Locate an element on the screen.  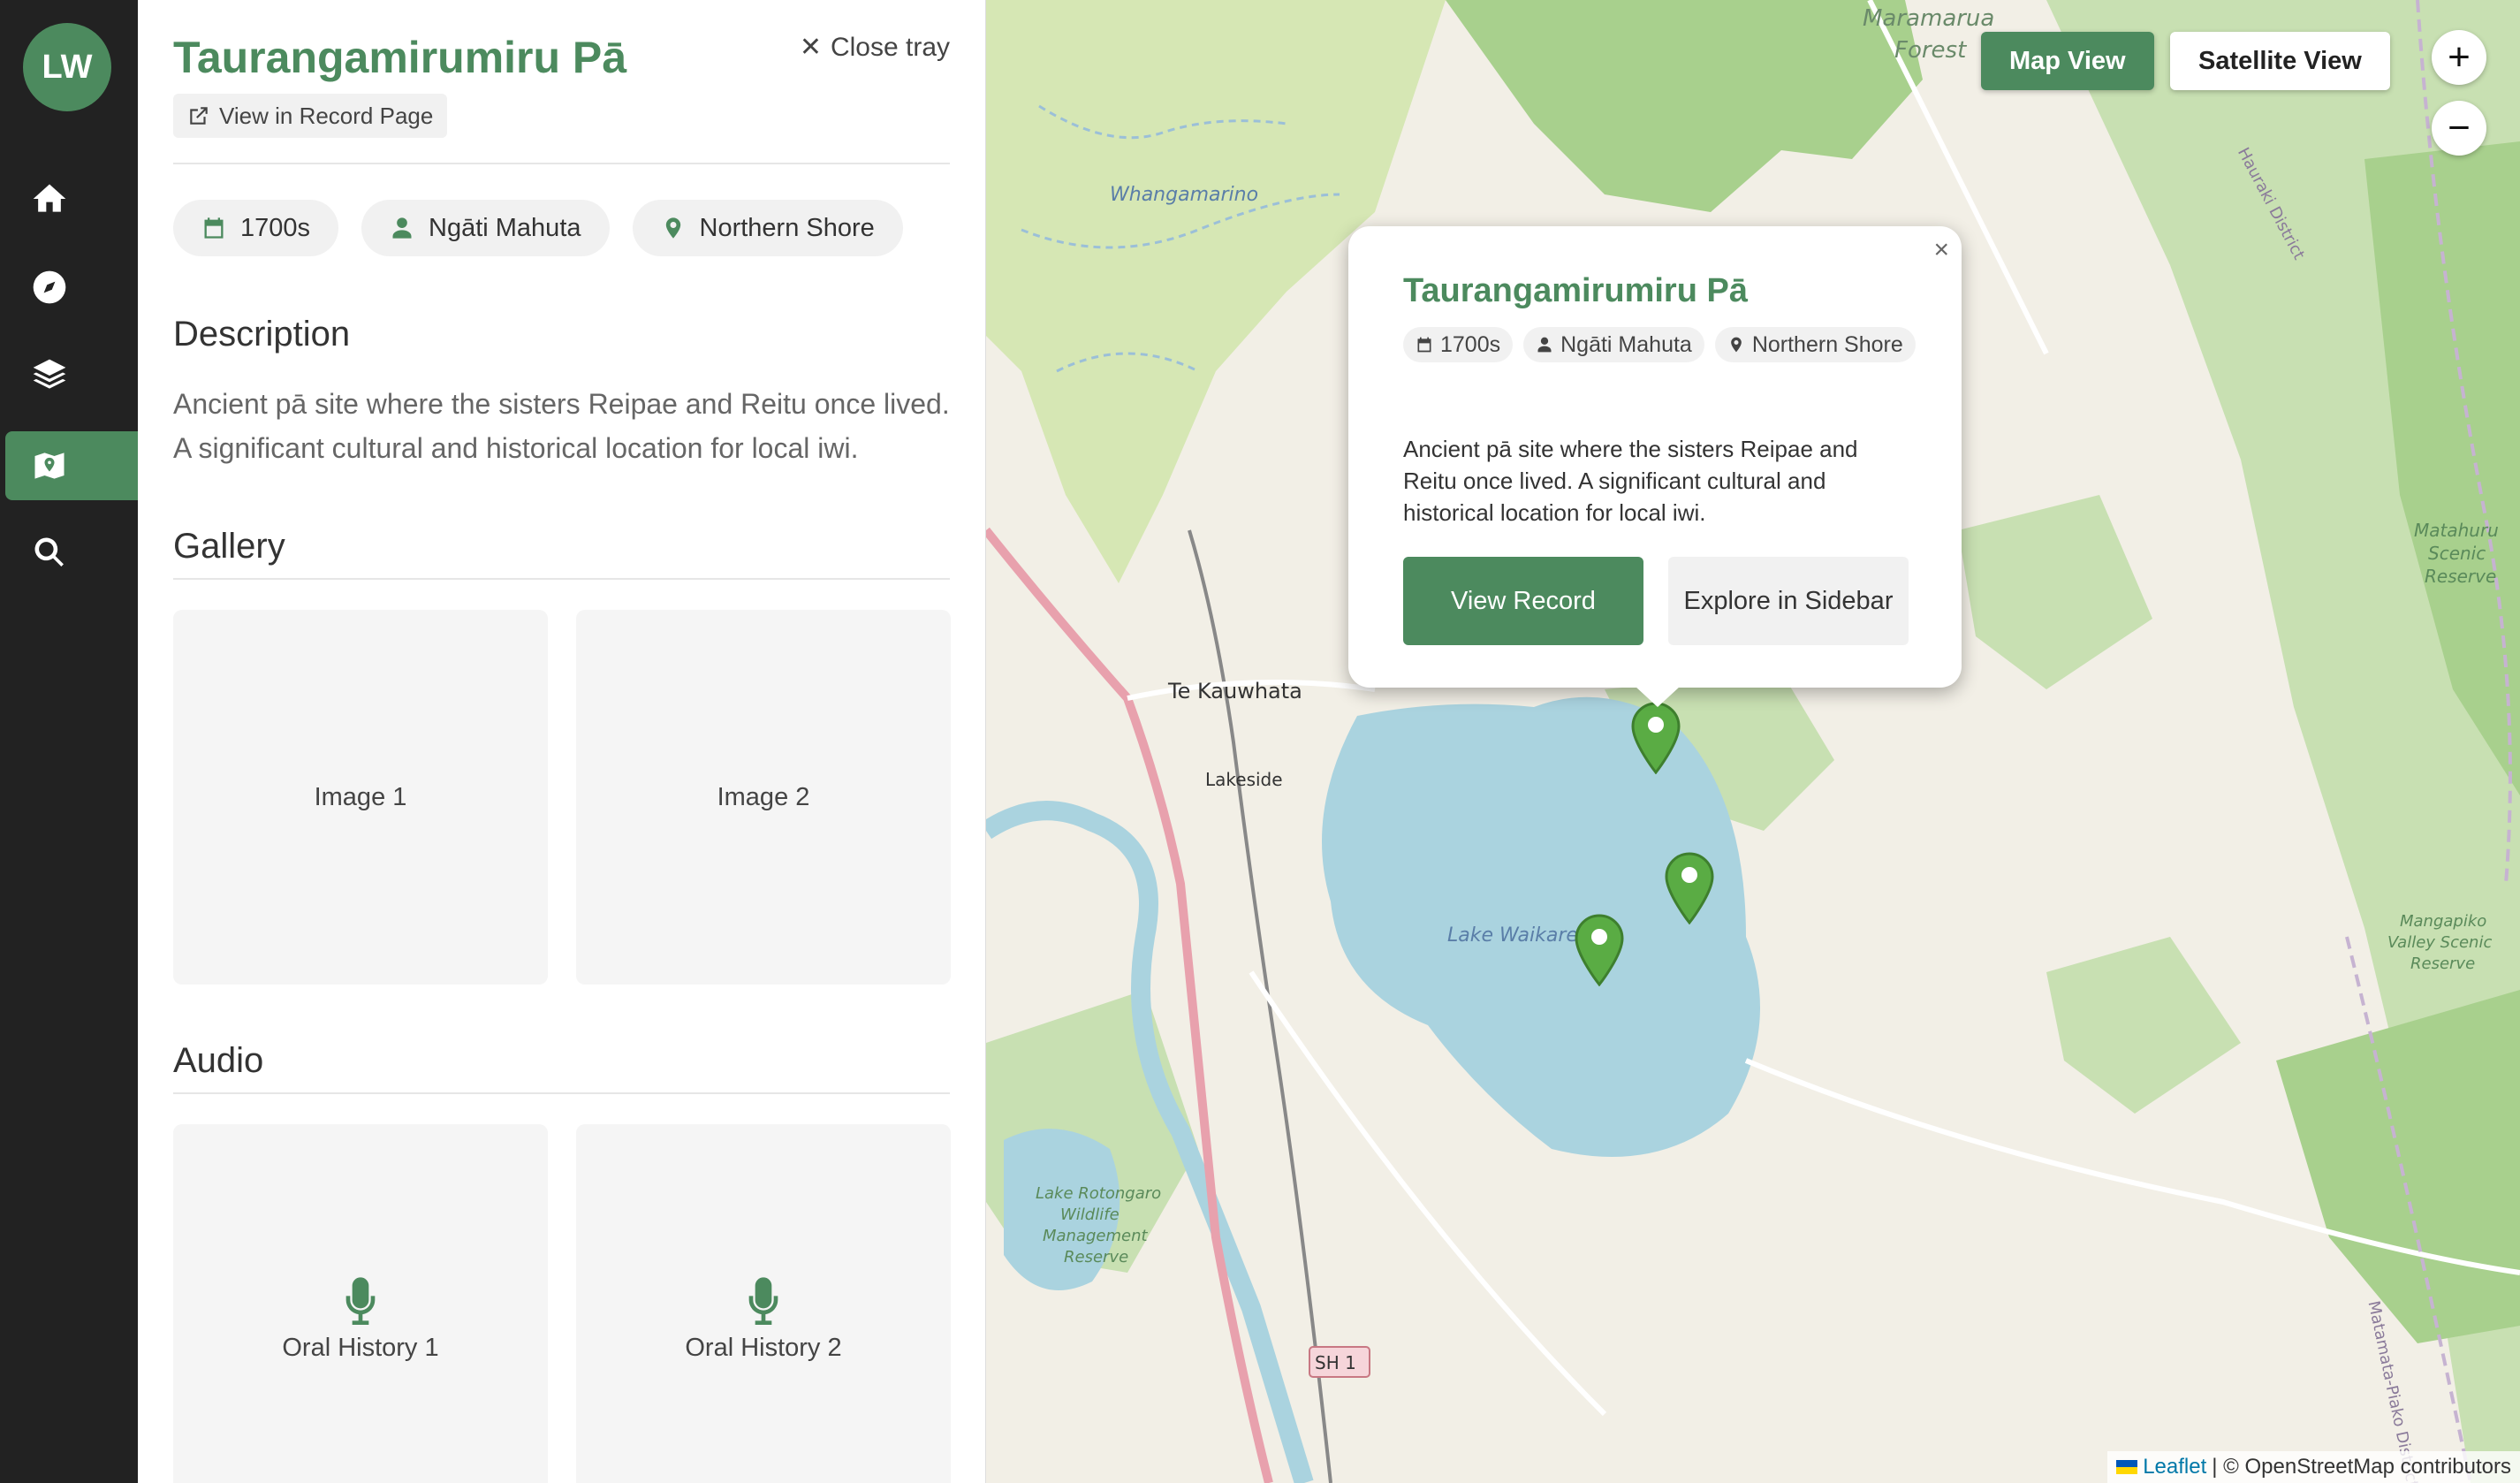
map-label-sh1: SH 1 is located at coordinates (1335, 1362).